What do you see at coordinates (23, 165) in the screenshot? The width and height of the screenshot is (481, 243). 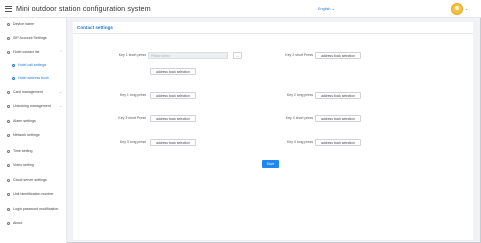 I see `sidebar-item-label: Video setting` at bounding box center [23, 165].